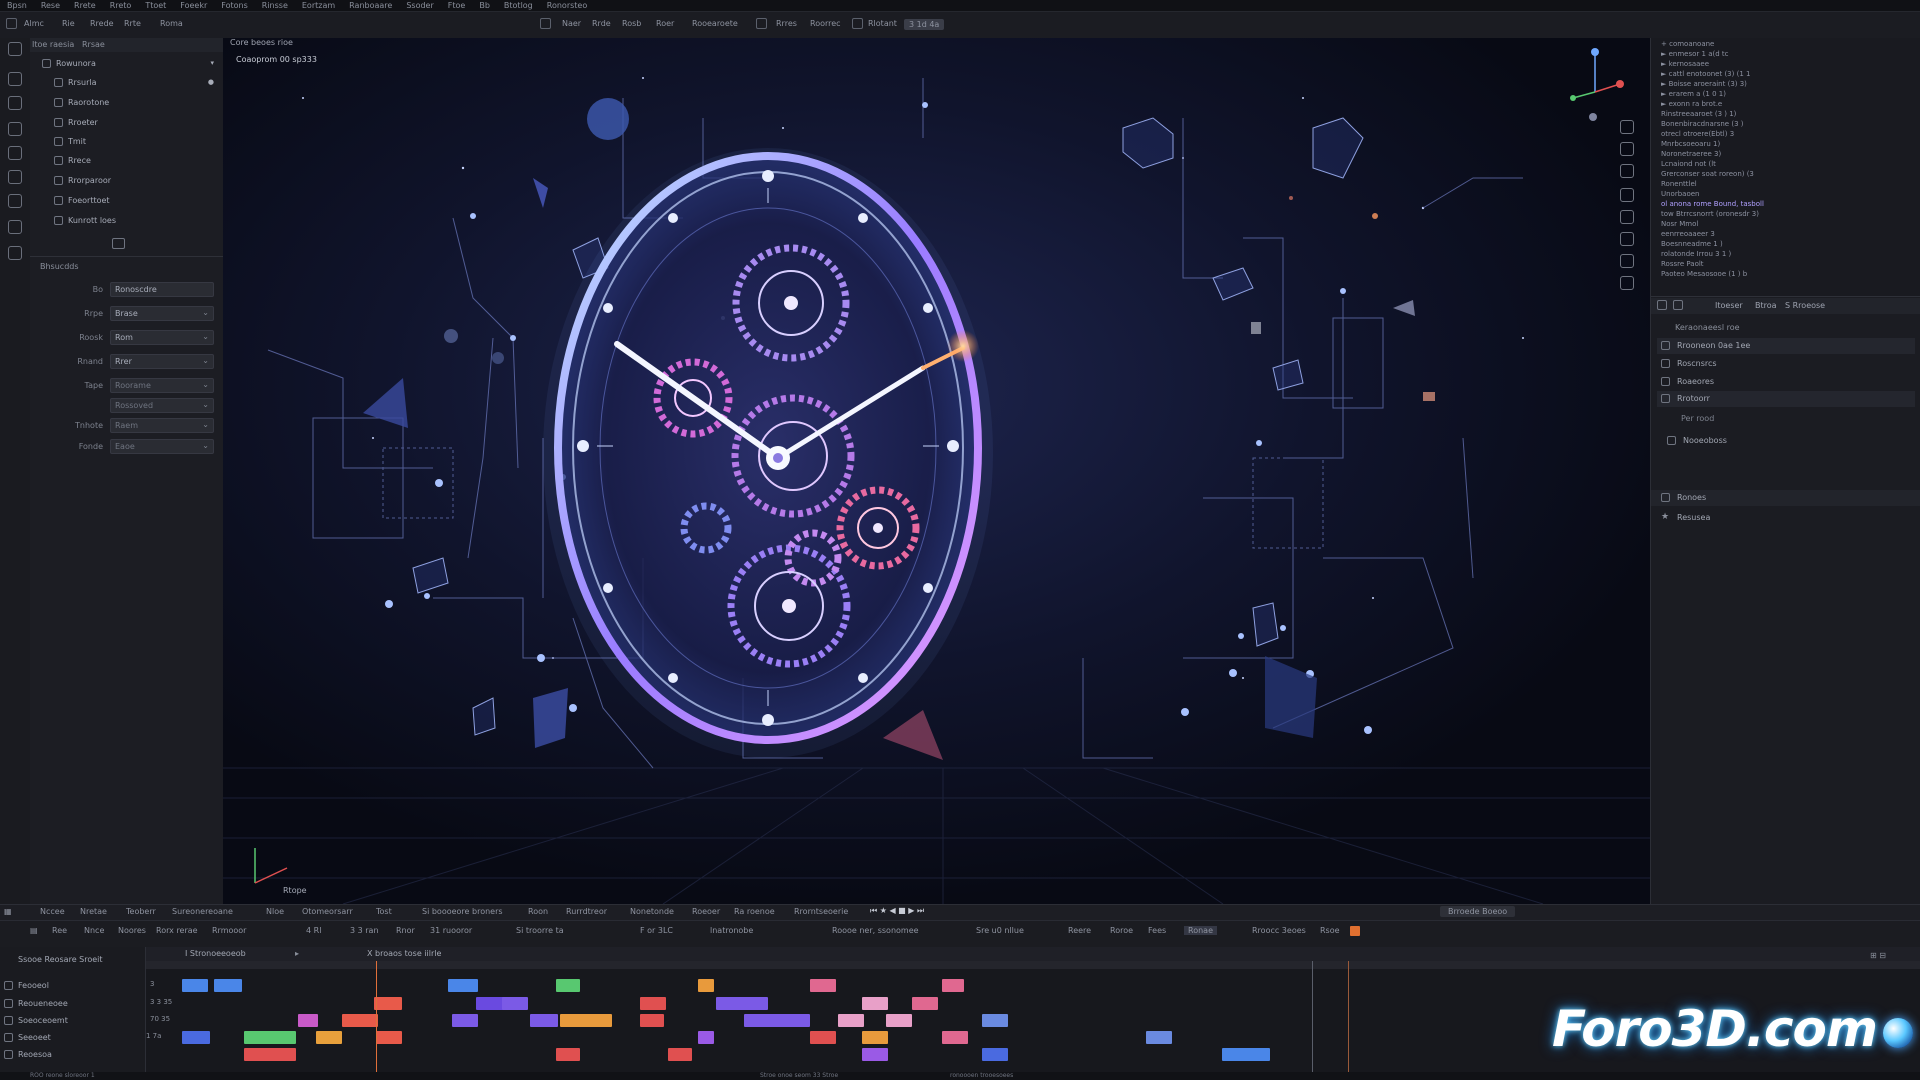 The width and height of the screenshot is (1920, 1080). What do you see at coordinates (1696, 254) in the screenshot?
I see `tree-line: rolatonde Irrou 3 1 )` at bounding box center [1696, 254].